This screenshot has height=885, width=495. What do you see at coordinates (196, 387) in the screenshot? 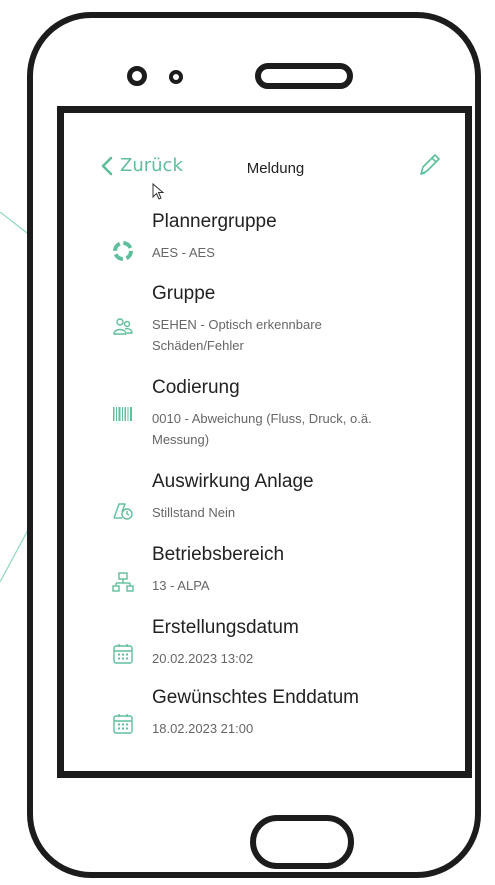
I see `field-label: Codierung` at bounding box center [196, 387].